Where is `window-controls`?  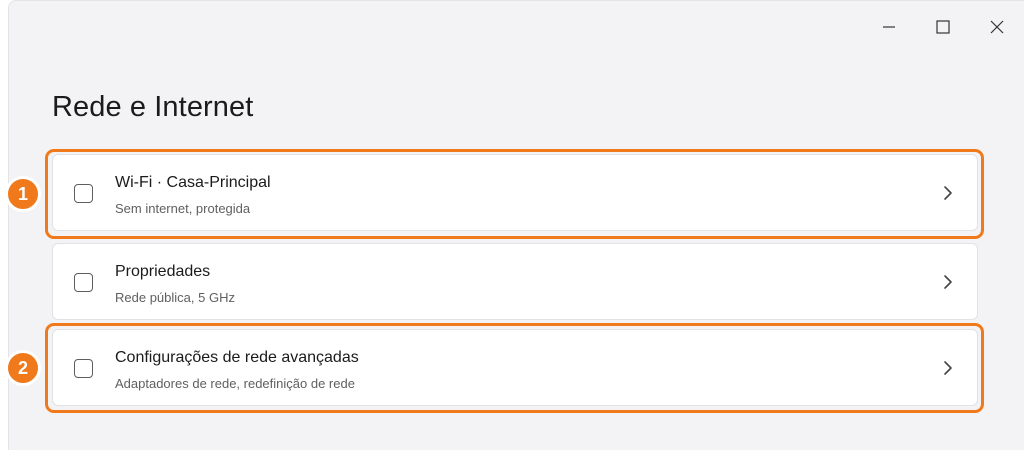 window-controls is located at coordinates (943, 27).